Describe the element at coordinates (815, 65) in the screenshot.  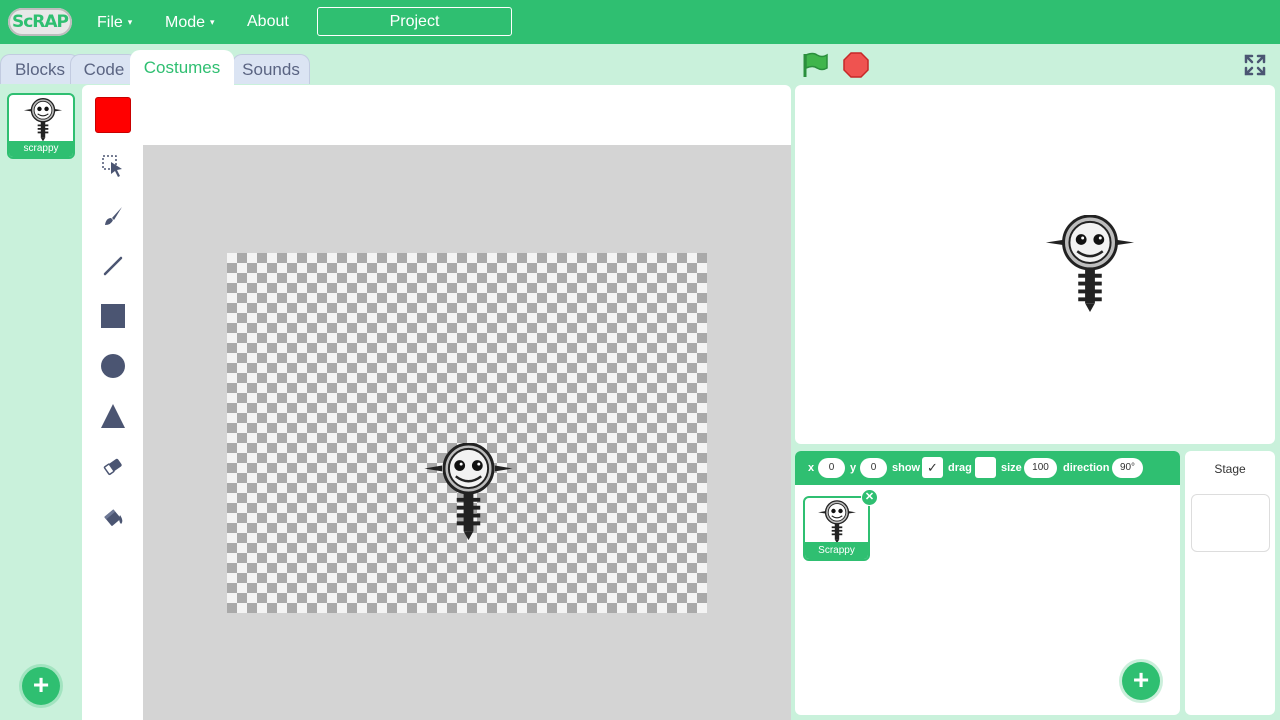
I see `green-flag-icon` at that location.